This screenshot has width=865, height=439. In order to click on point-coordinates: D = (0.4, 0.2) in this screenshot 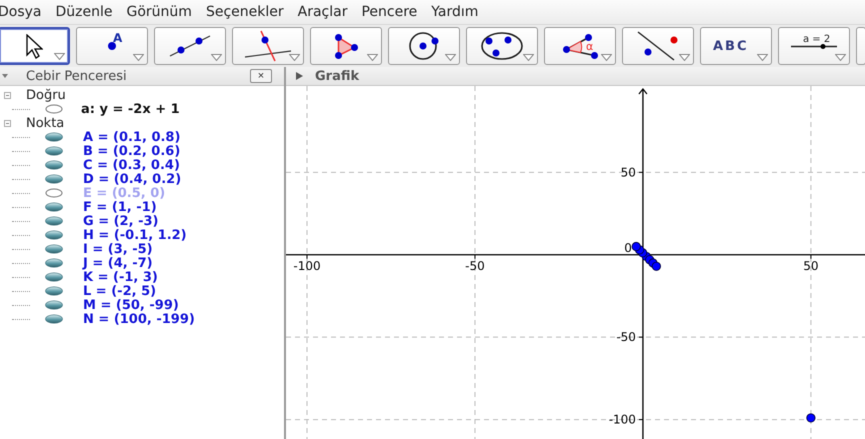, I will do `click(132, 179)`.